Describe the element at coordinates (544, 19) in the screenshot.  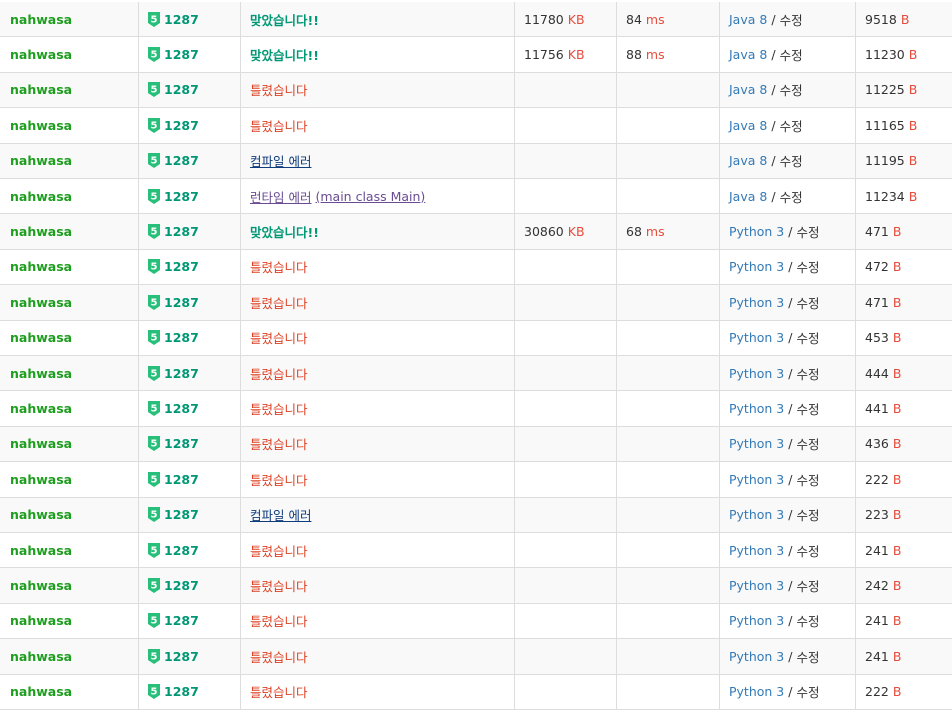
I see `memory-value: 11780` at that location.